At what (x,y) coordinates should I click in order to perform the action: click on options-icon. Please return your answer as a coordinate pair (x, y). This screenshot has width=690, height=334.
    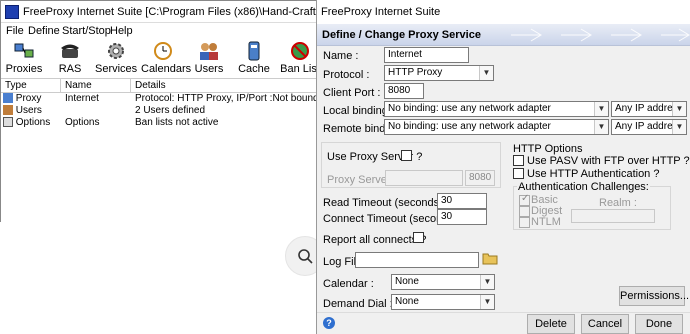
    Looking at the image, I should click on (8, 122).